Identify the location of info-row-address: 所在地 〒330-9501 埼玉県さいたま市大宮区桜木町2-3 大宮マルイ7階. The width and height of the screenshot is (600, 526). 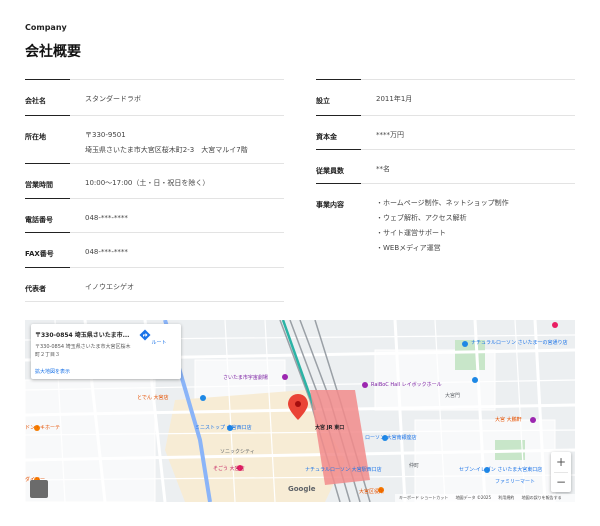
(154, 139).